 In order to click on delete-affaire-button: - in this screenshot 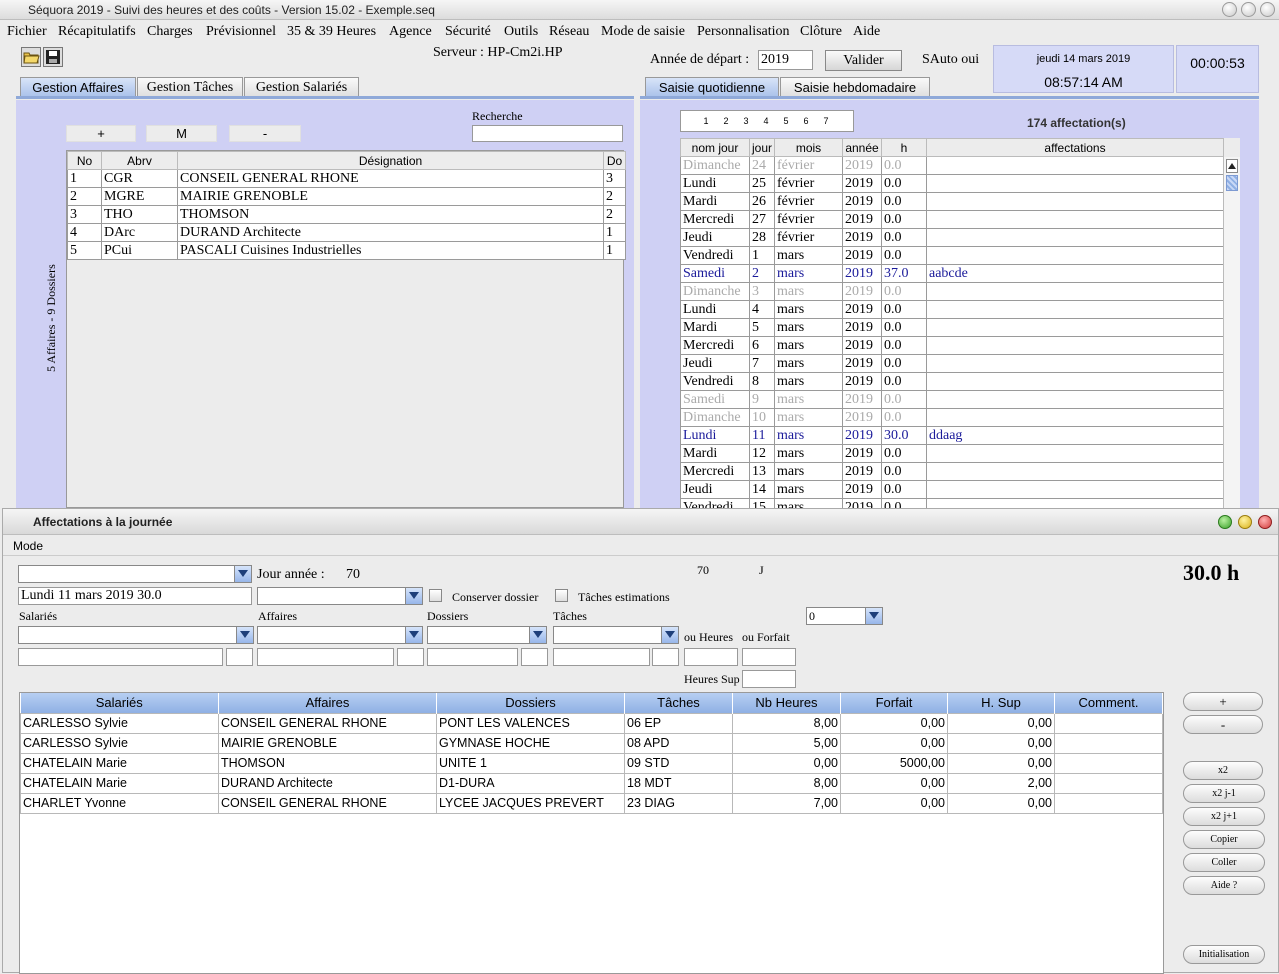, I will do `click(265, 133)`.